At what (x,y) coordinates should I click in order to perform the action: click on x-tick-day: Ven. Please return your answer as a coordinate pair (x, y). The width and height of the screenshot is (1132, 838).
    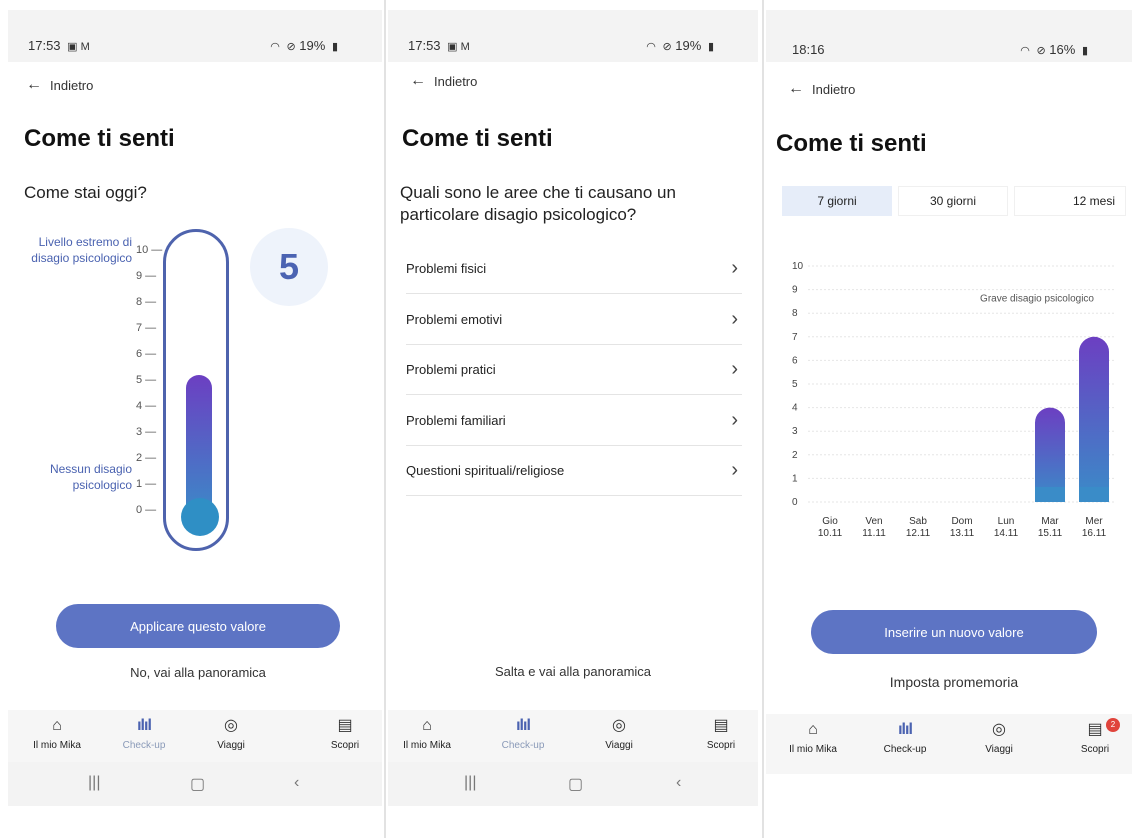
    Looking at the image, I should click on (873, 521).